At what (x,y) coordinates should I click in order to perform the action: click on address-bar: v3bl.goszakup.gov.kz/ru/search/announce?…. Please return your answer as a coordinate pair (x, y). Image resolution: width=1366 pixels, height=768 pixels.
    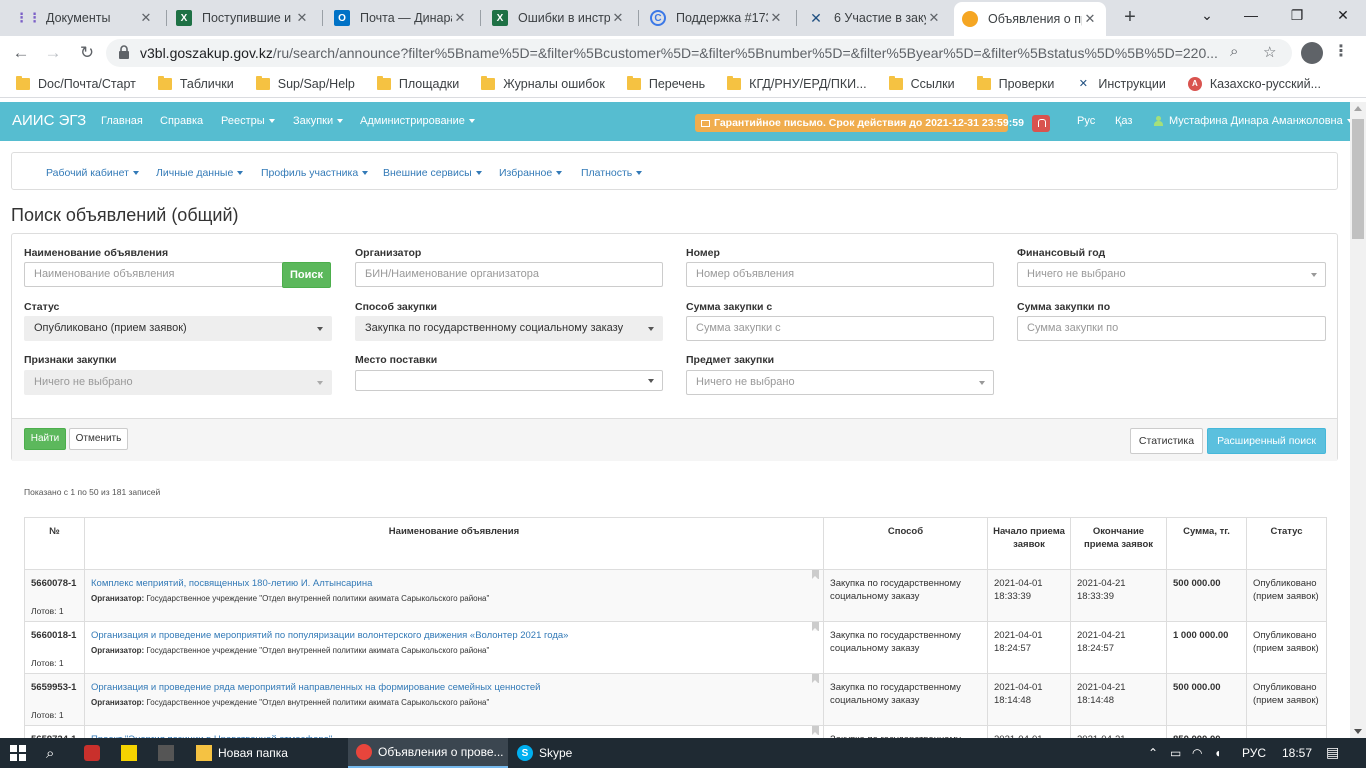
    Looking at the image, I should click on (699, 53).